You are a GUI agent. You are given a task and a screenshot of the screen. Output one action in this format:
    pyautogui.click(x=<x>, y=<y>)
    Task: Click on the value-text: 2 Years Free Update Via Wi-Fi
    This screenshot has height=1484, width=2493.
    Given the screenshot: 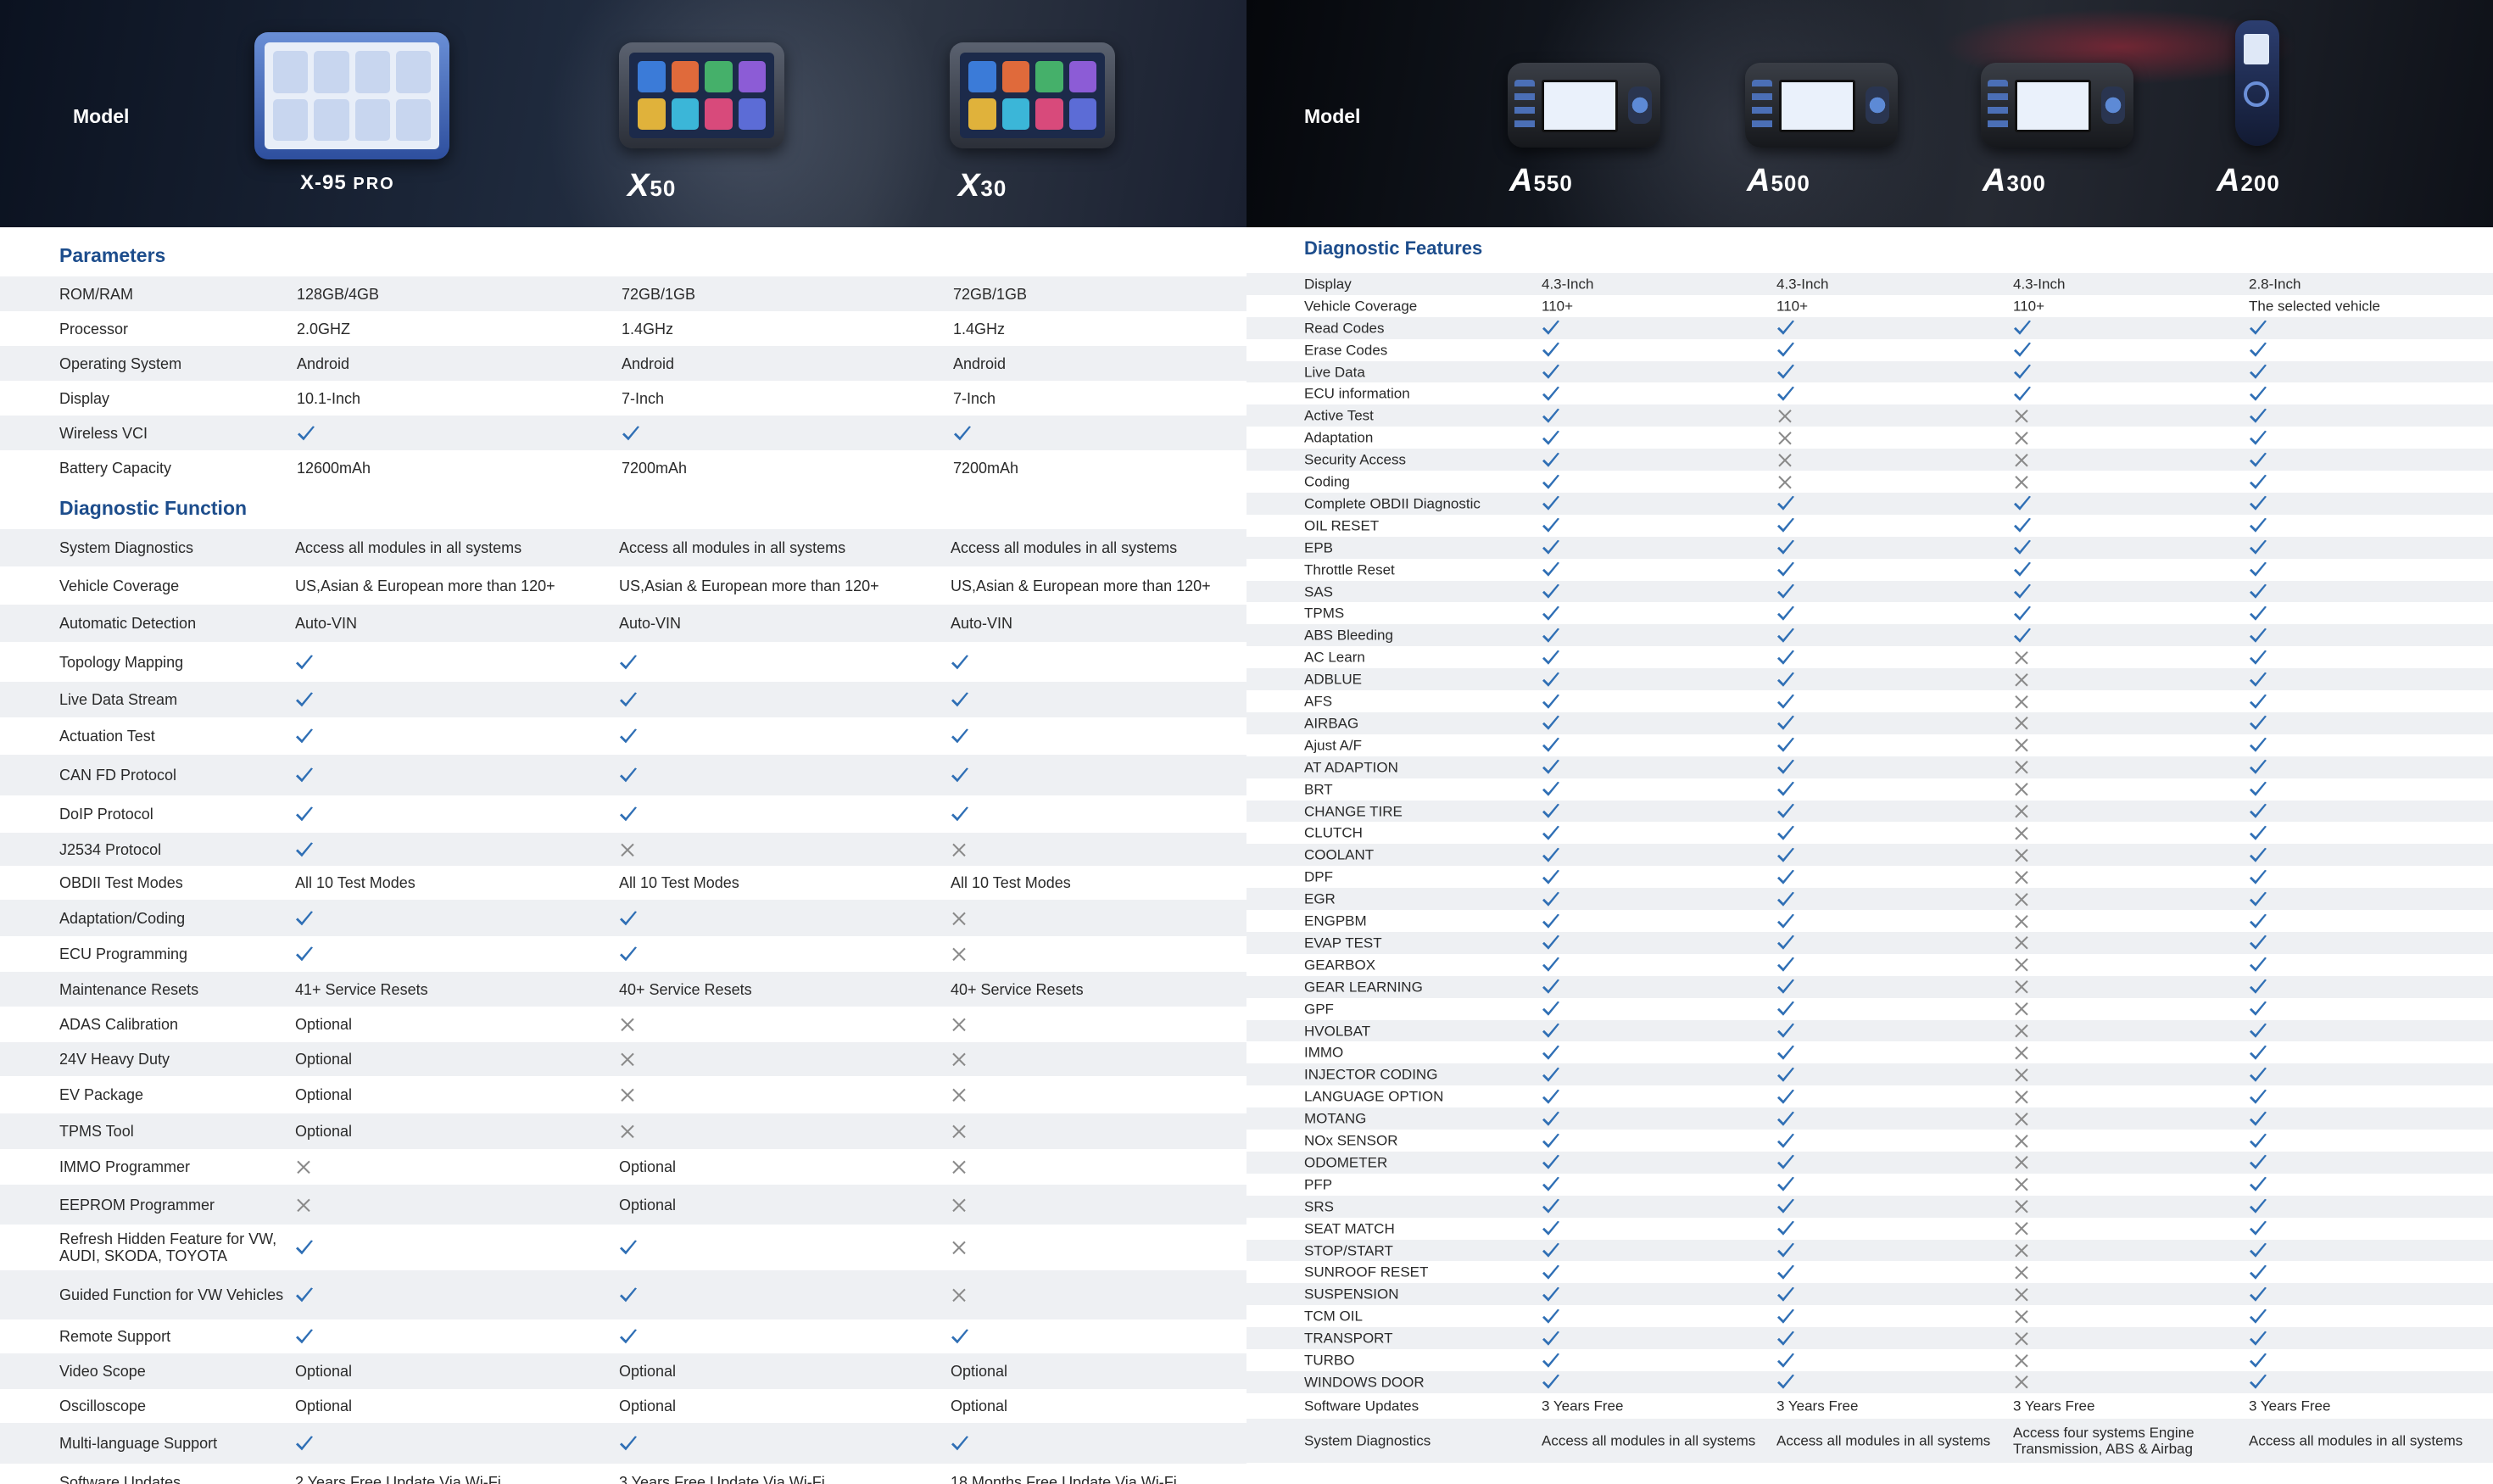 What is the action you would take?
    pyautogui.click(x=398, y=1478)
    